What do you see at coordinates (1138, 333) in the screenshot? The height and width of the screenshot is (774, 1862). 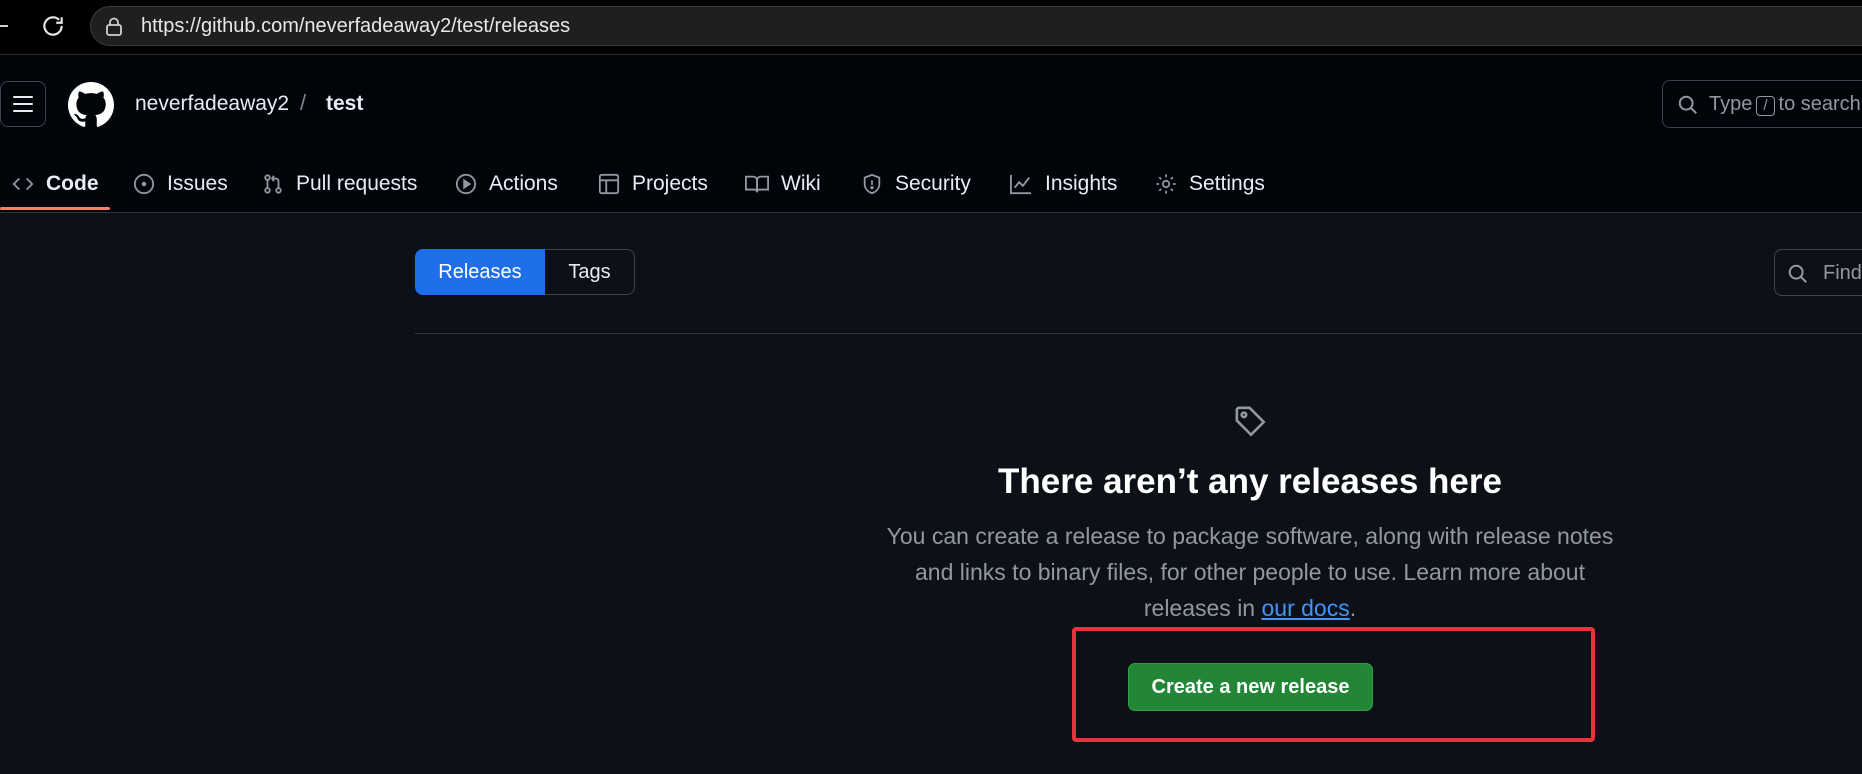 I see `divider` at bounding box center [1138, 333].